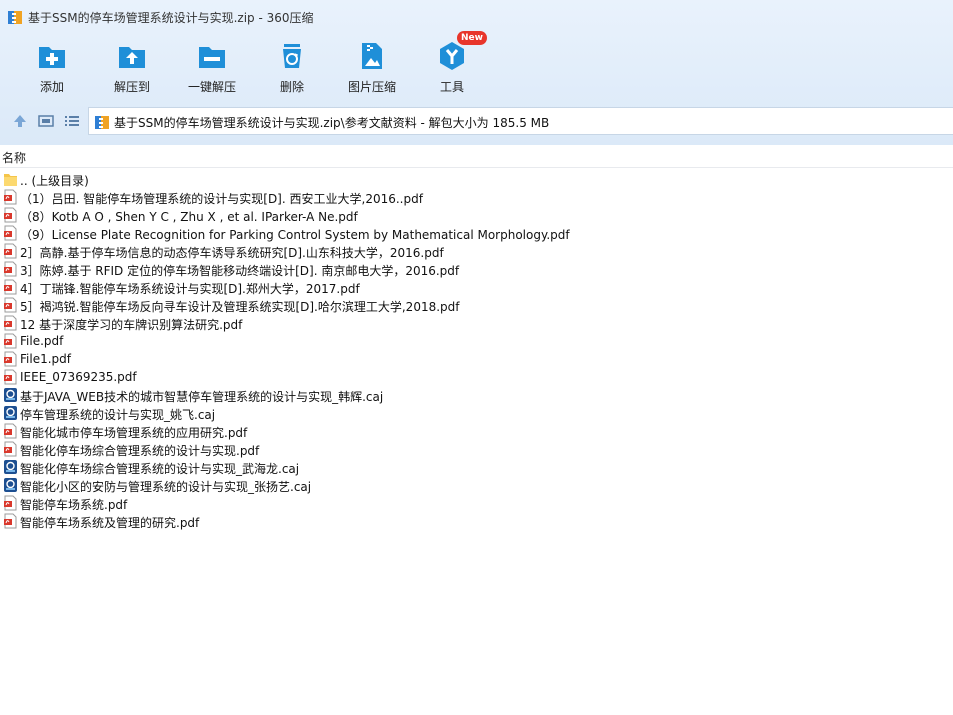 The height and width of the screenshot is (715, 953). What do you see at coordinates (72, 121) in the screenshot?
I see `list-view-icon` at bounding box center [72, 121].